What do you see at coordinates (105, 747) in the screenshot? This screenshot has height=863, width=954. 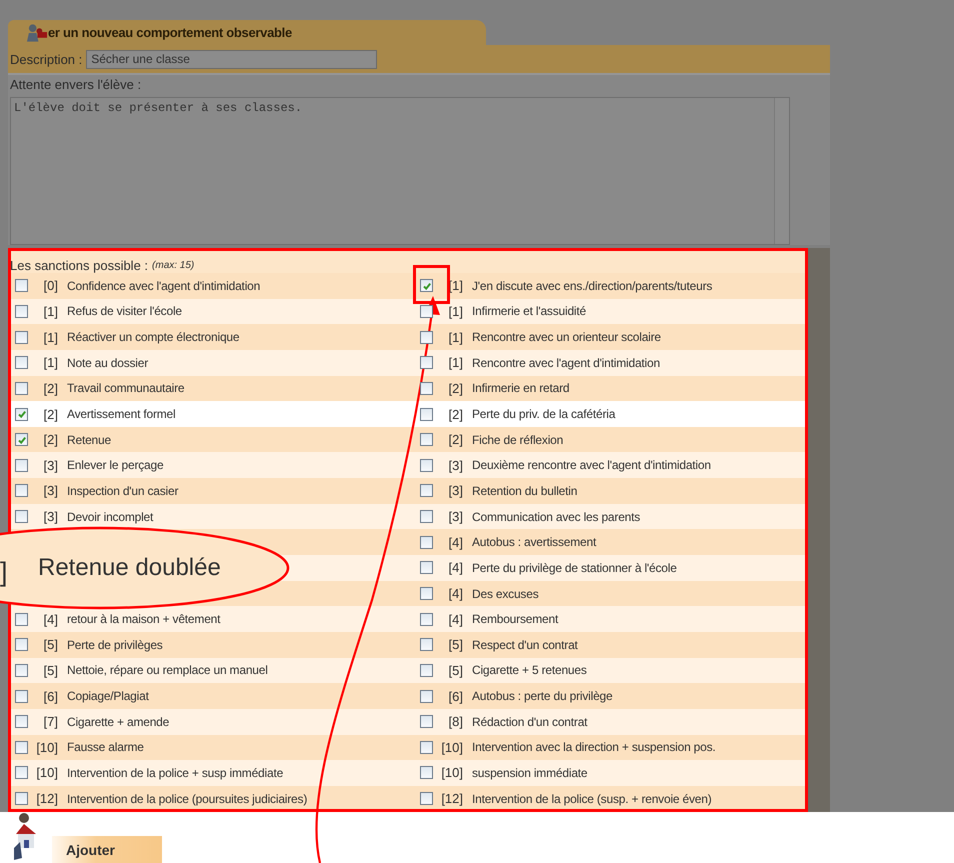 I see `sanction-label: Fausse alarme` at bounding box center [105, 747].